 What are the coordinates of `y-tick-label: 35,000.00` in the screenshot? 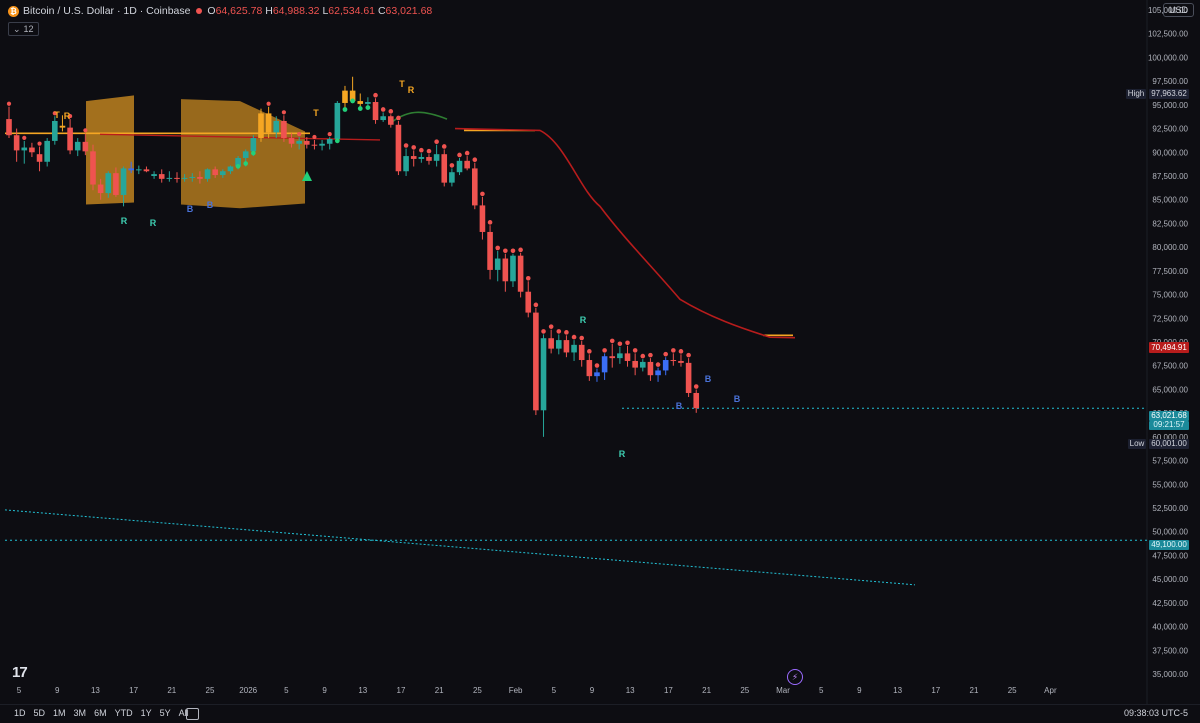 It's located at (1170, 674).